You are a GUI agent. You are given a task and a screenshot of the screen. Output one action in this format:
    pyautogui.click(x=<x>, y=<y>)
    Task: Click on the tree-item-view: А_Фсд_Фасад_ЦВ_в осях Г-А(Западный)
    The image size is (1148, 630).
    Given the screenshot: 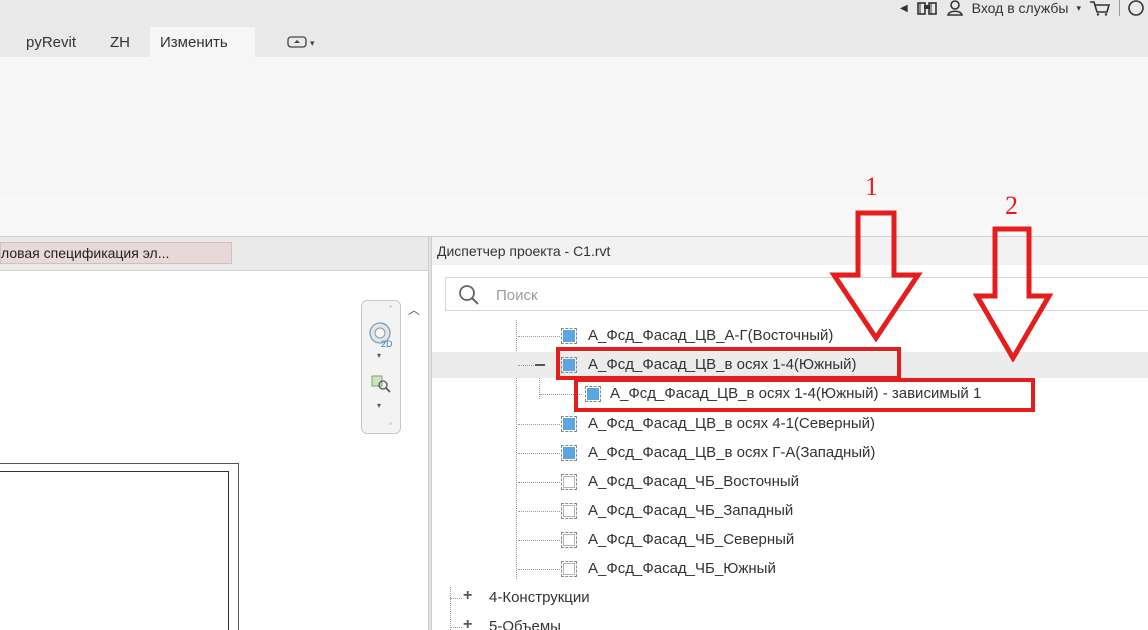 What is the action you would take?
    pyautogui.click(x=790, y=453)
    